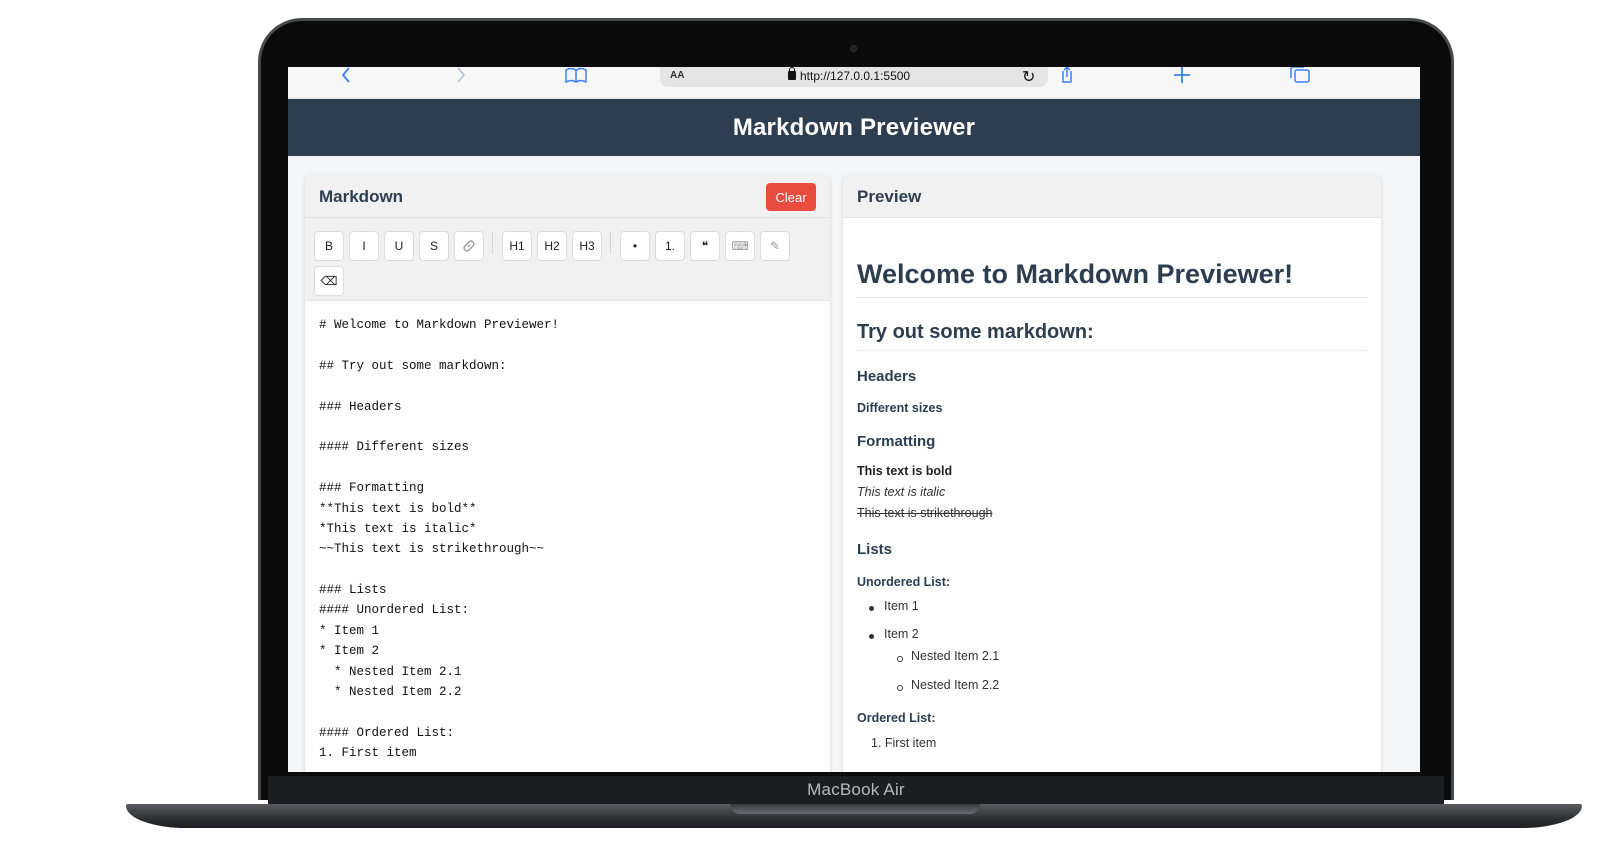  Describe the element at coordinates (1112, 278) in the screenshot. I see `preview-heading-1: Welcome to Markdown Previewer!` at that location.